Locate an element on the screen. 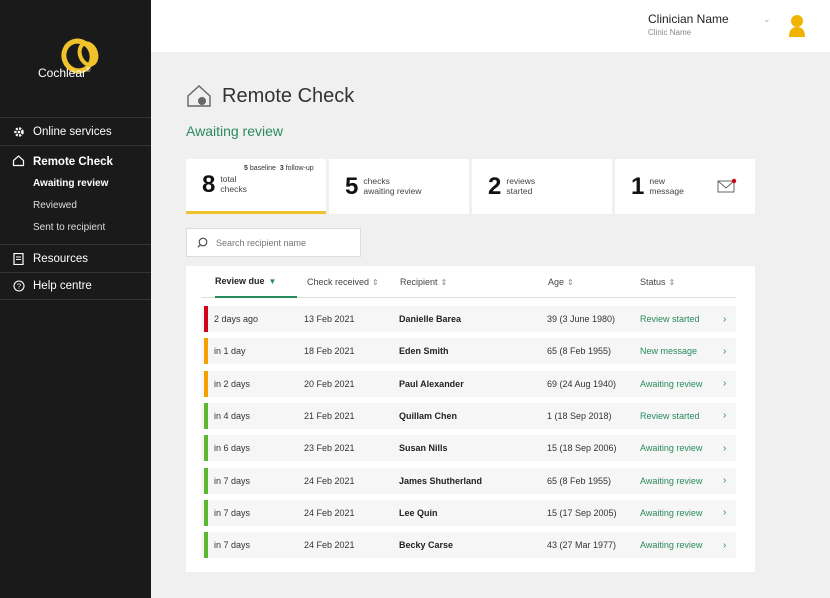 The width and height of the screenshot is (830, 598). sidebar-item-remote-check: Remote Check is located at coordinates (75, 162).